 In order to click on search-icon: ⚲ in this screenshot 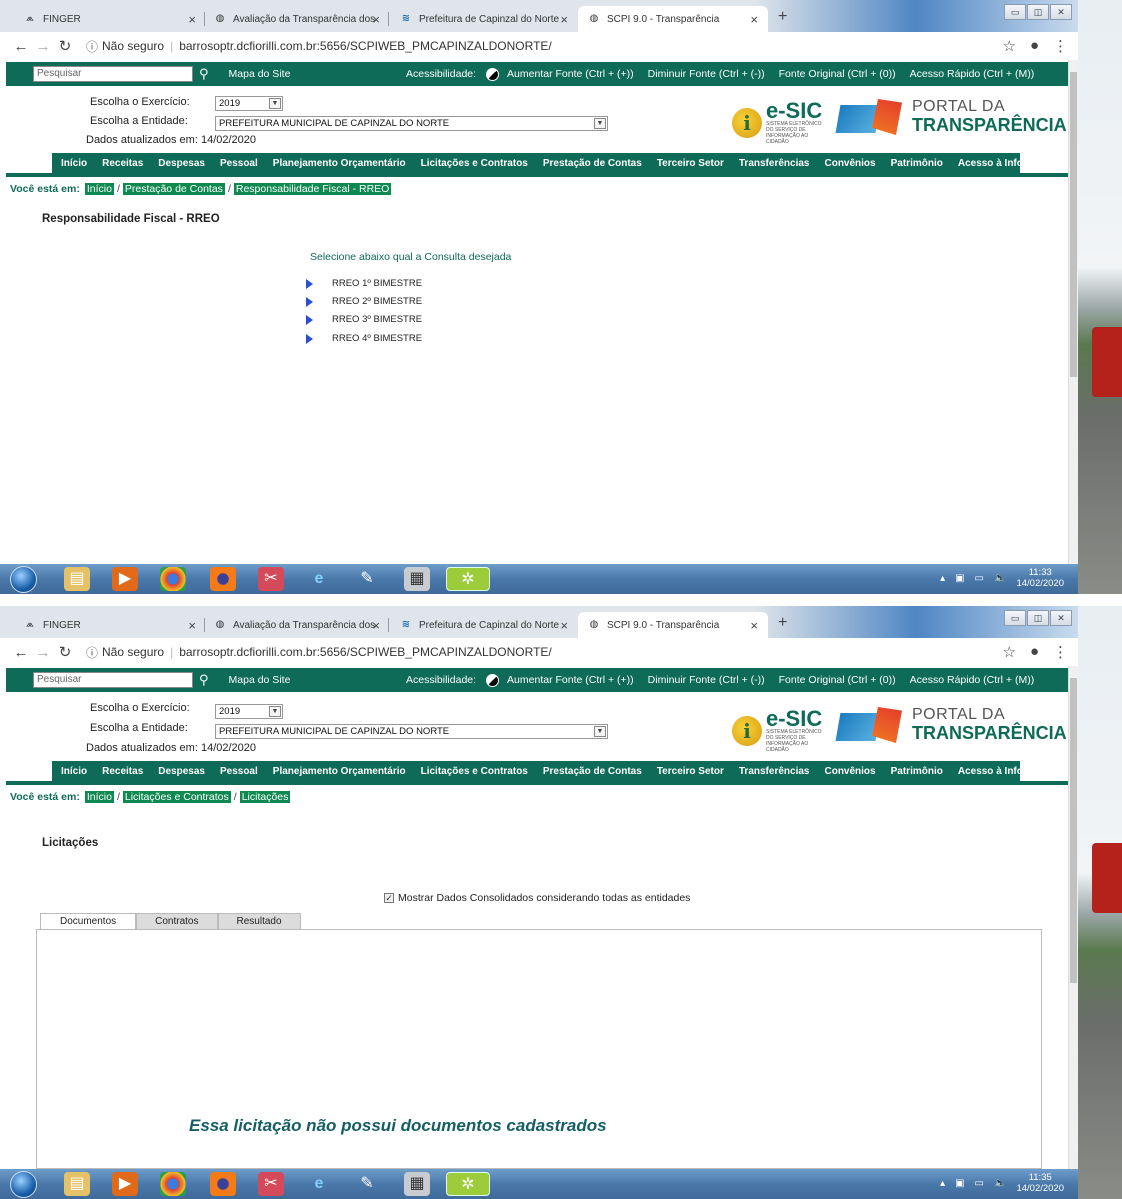, I will do `click(204, 74)`.